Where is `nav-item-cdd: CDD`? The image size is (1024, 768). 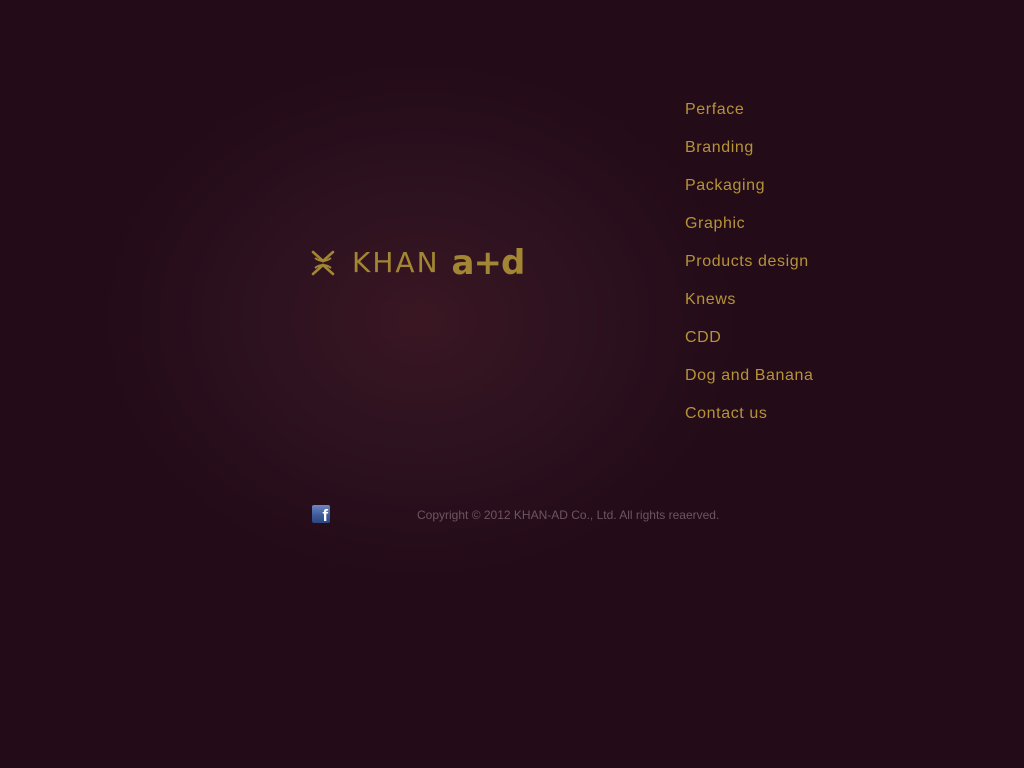
nav-item-cdd: CDD is located at coordinates (749, 345).